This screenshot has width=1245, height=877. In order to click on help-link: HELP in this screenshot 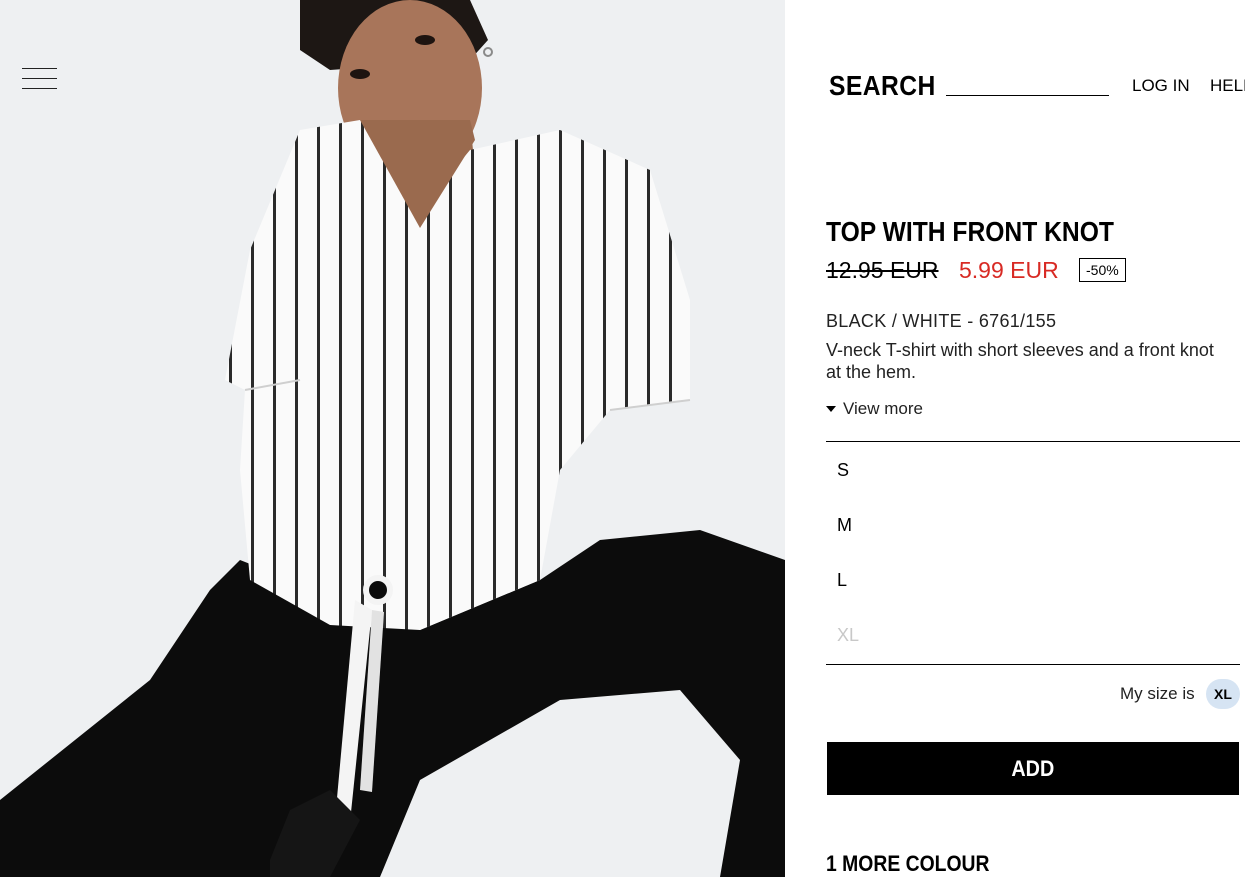, I will do `click(1227, 86)`.